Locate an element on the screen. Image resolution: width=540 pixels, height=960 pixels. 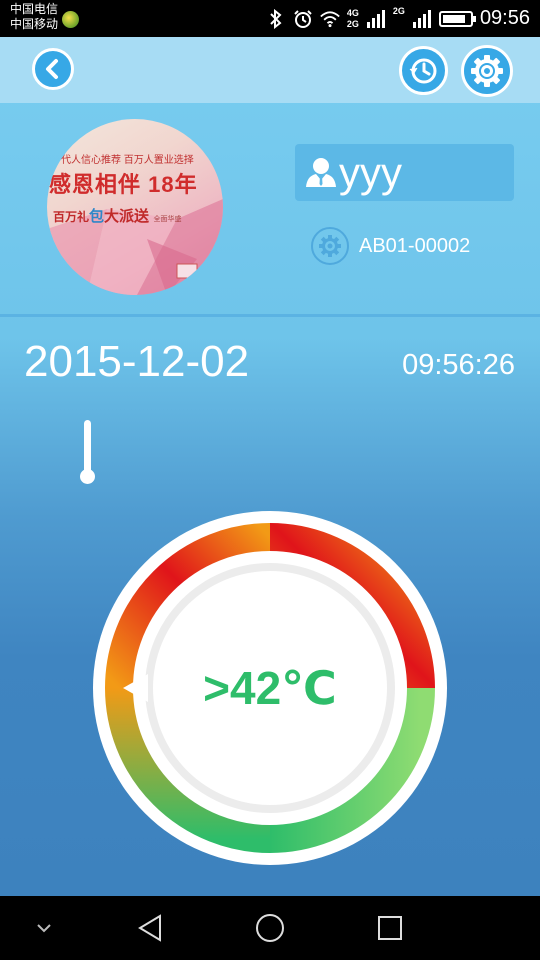
app-toolbar is located at coordinates (270, 70).